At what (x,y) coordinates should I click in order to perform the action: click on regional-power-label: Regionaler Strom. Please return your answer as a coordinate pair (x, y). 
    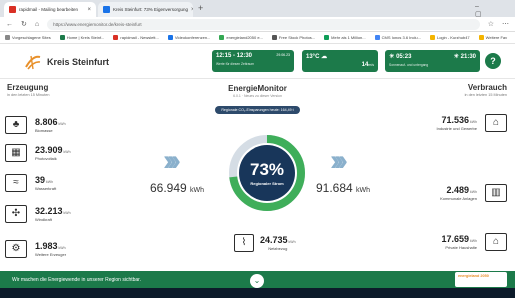
    Looking at the image, I should click on (267, 183).